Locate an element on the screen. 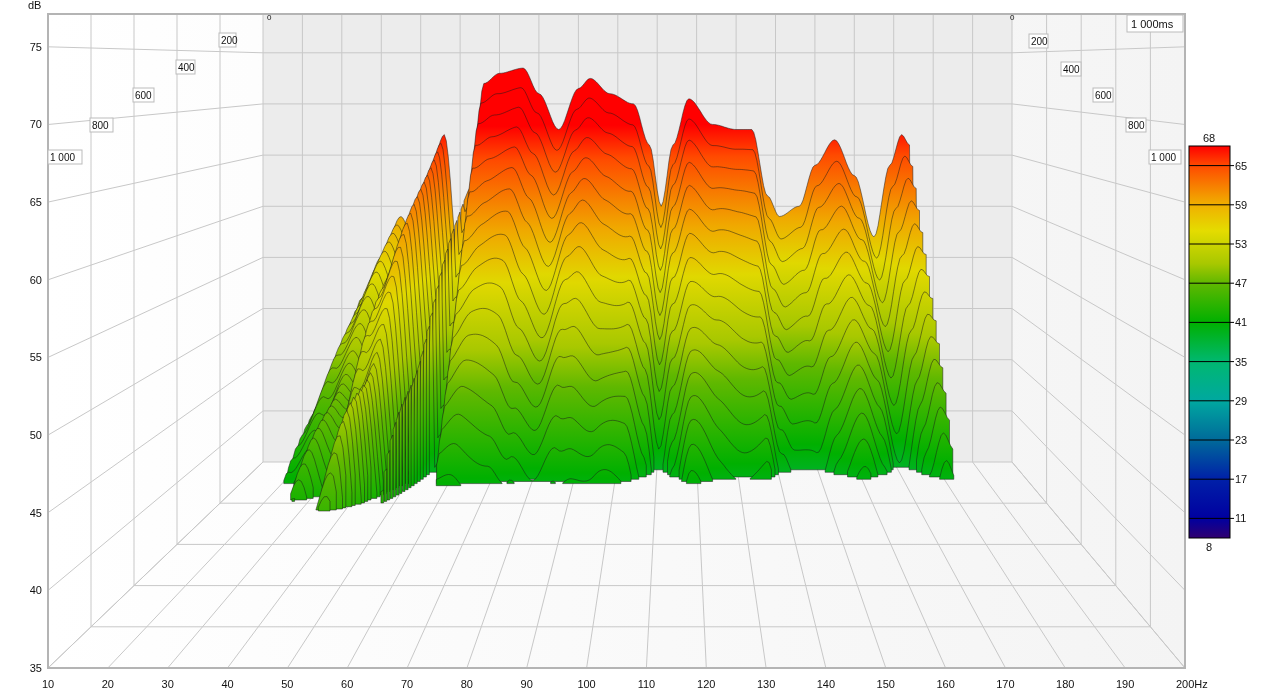  db-tick-label: 70 is located at coordinates (35, 124).